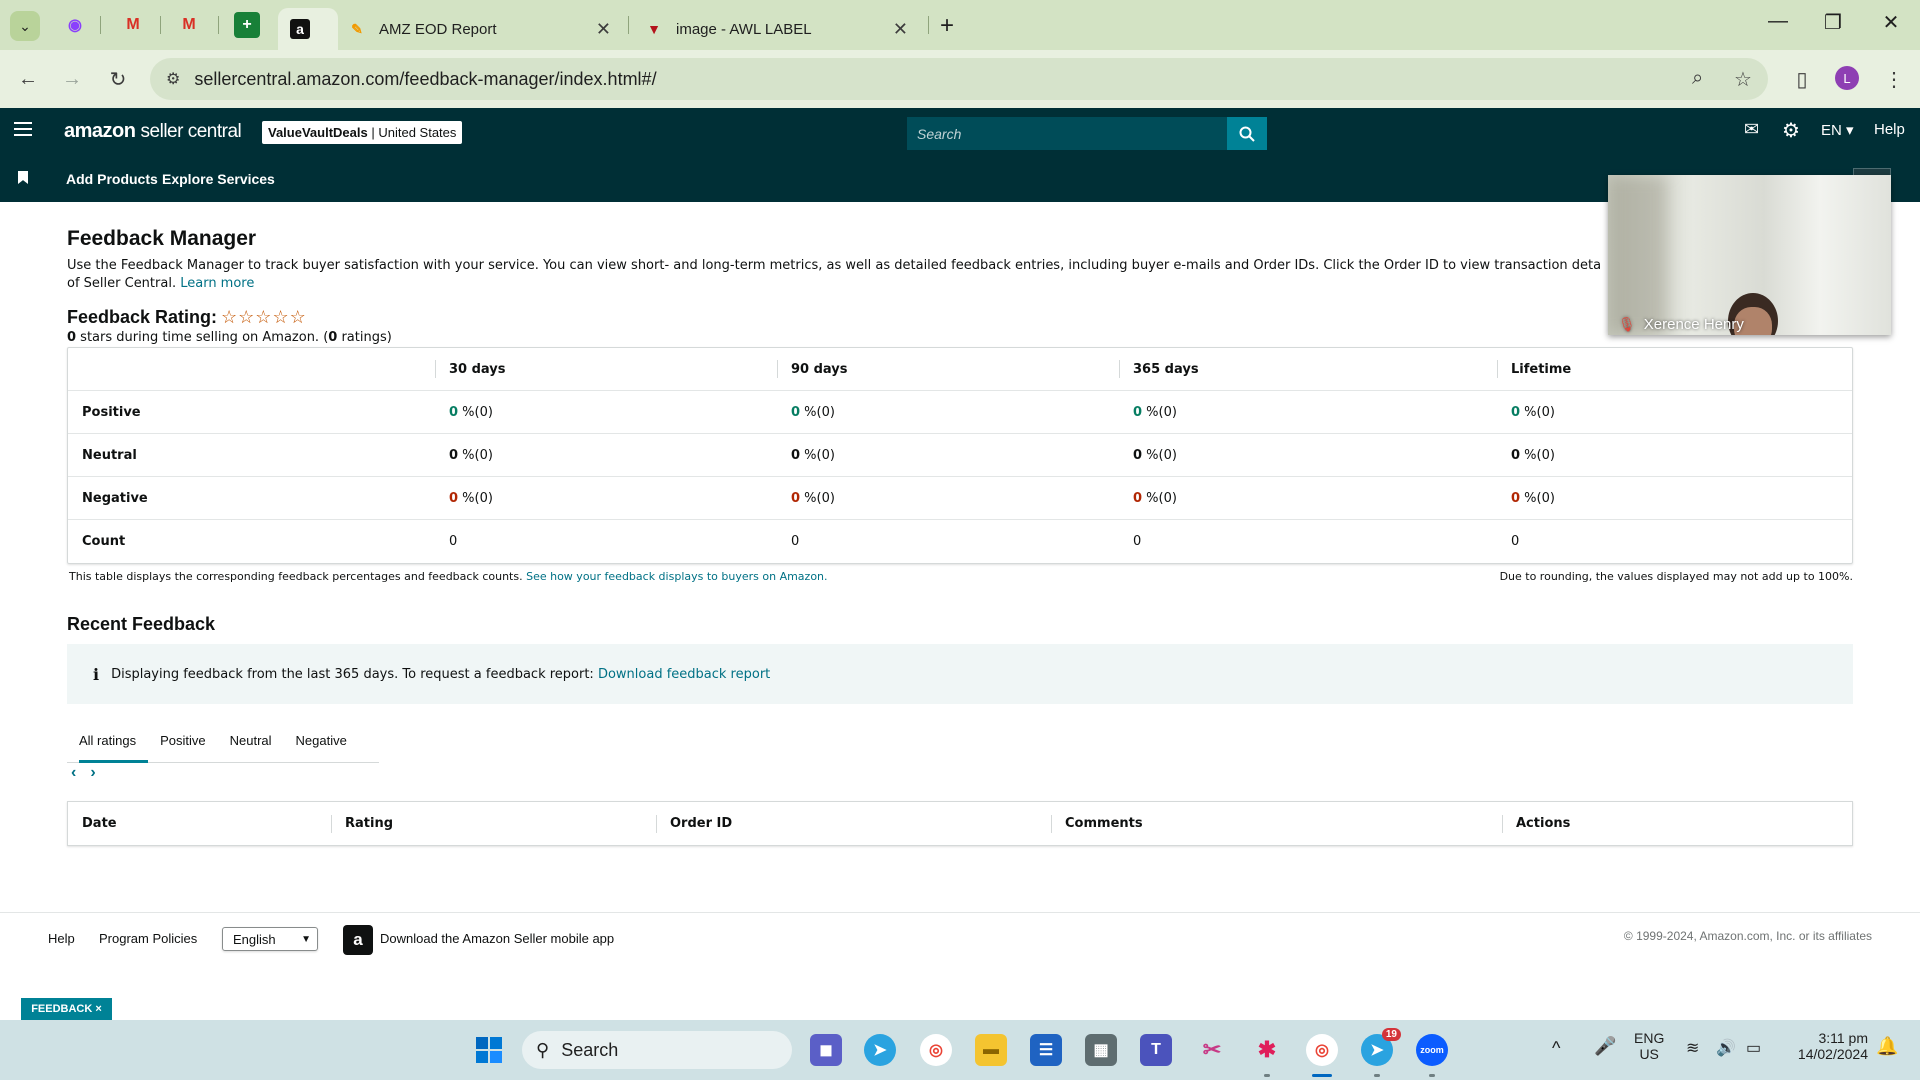  What do you see at coordinates (148, 938) in the screenshot?
I see `program-policies-link: Program Policies` at bounding box center [148, 938].